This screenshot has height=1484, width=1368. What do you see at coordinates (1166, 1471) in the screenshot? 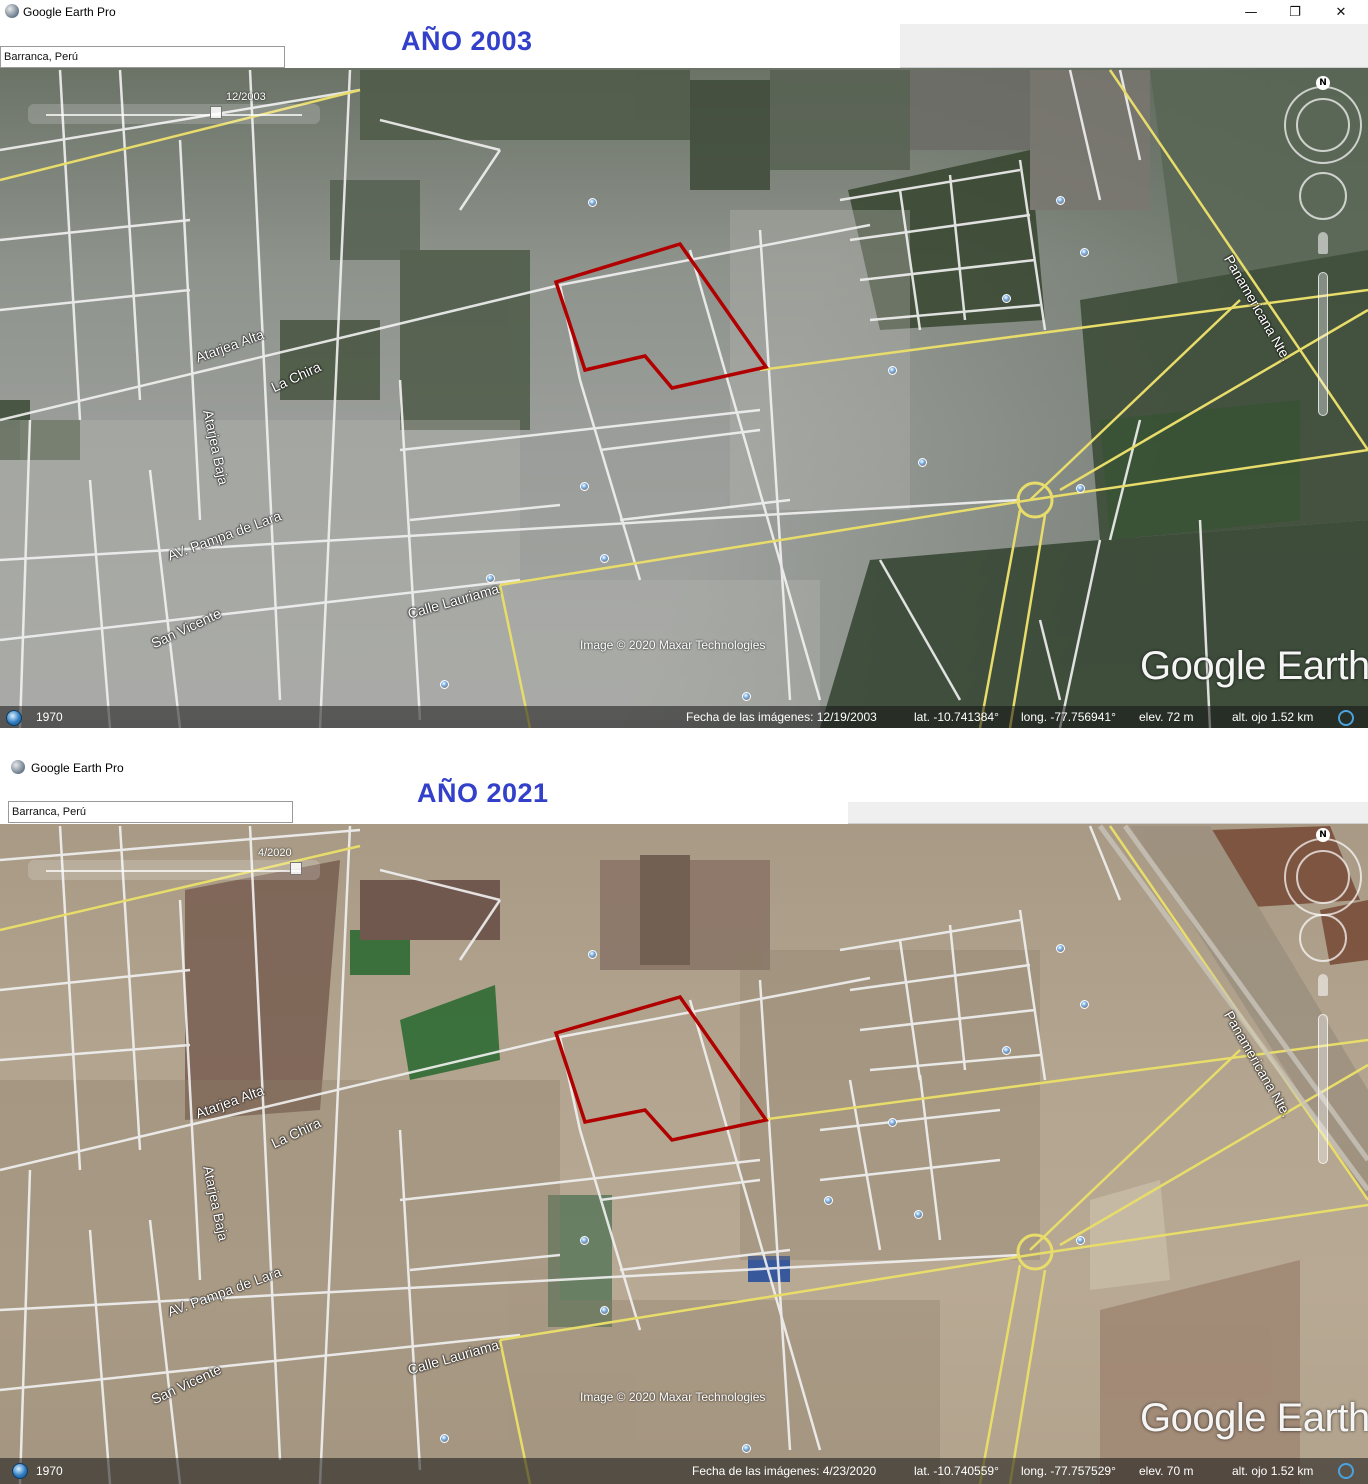
I see `elevation-readout: elev. 70 m` at bounding box center [1166, 1471].